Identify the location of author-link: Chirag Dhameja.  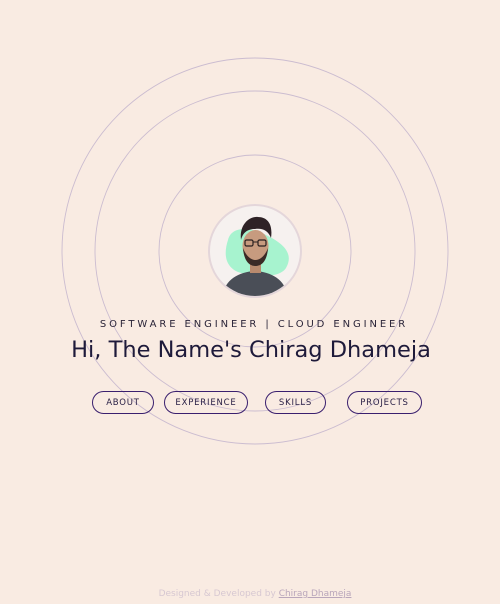
(315, 594).